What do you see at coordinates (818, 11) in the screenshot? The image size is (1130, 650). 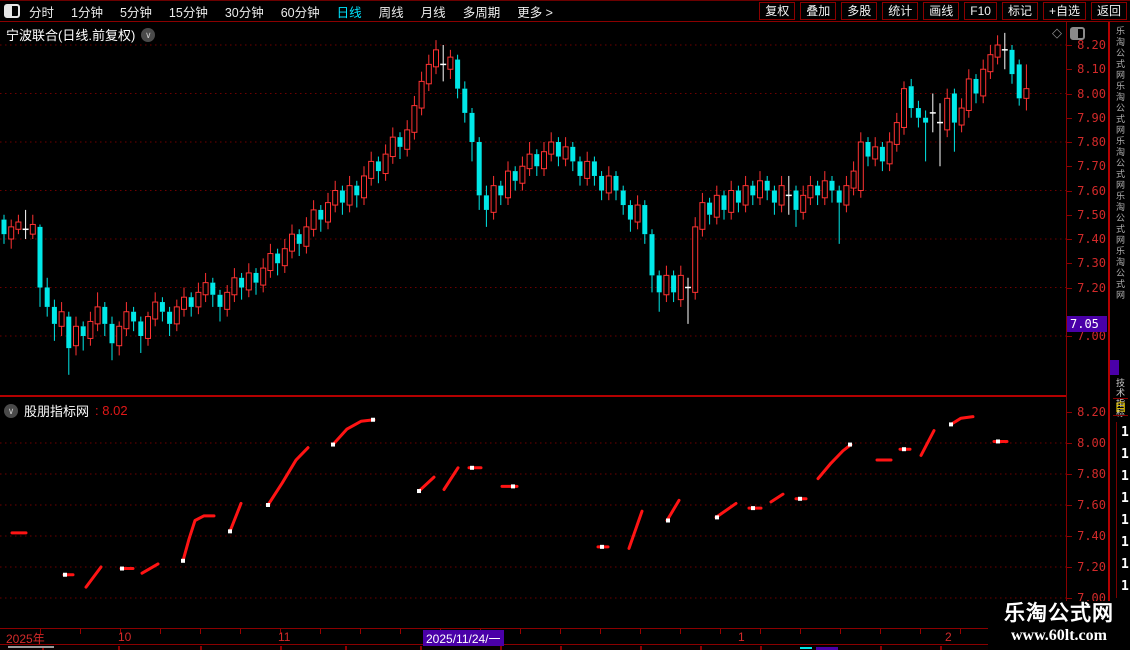 I see `toolbar-button-叠加: 叠加` at bounding box center [818, 11].